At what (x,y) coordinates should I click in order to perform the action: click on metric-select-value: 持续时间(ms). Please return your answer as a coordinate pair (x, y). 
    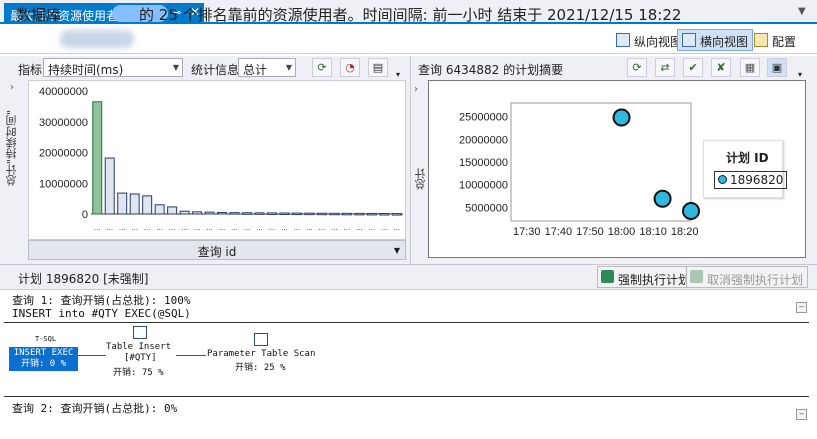
    Looking at the image, I should click on (86, 70).